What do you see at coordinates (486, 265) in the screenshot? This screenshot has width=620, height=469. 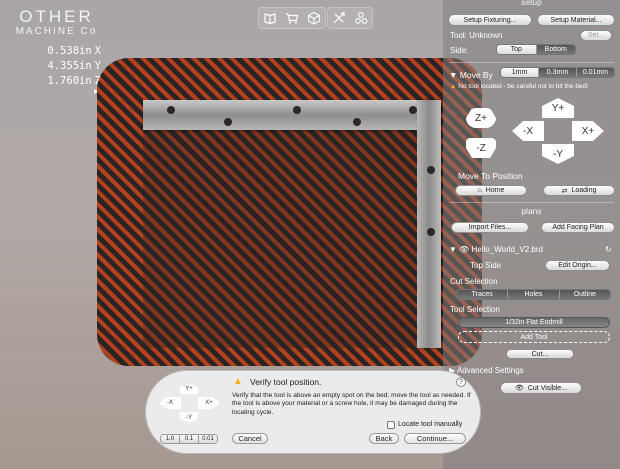 I see `plan-side-label: Top Side` at bounding box center [486, 265].